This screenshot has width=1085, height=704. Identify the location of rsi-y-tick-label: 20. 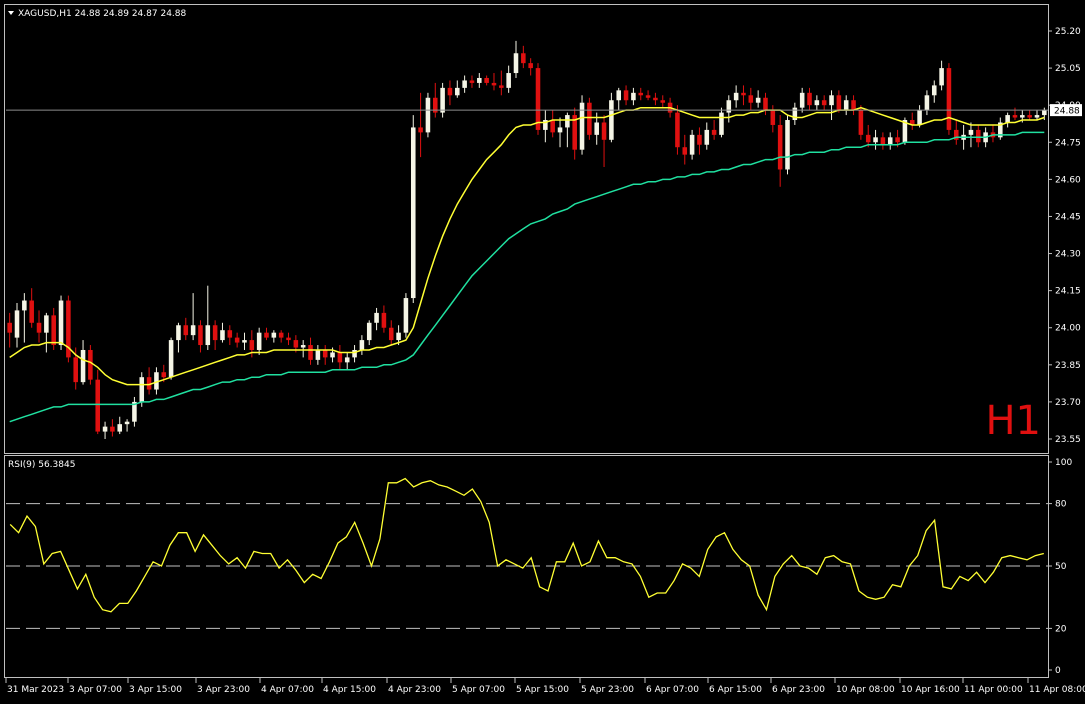
(1061, 629).